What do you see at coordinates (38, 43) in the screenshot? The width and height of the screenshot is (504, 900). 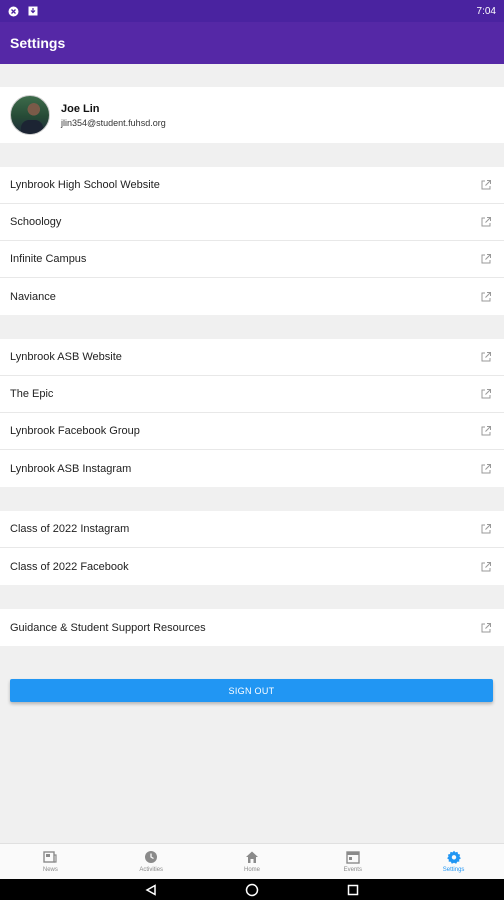 I see `page-title: Settings` at bounding box center [38, 43].